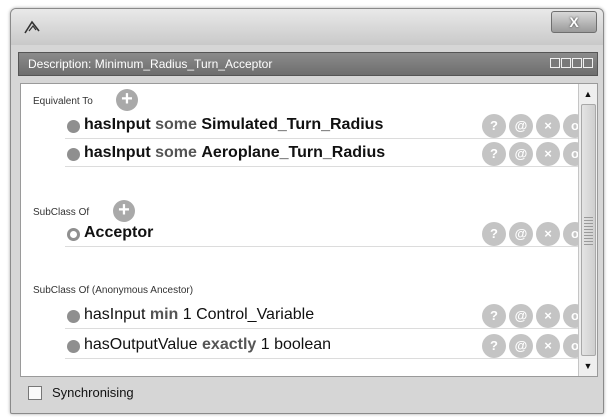 Image resolution: width=611 pixels, height=417 pixels. I want to click on protege-app-icon, so click(32, 27).